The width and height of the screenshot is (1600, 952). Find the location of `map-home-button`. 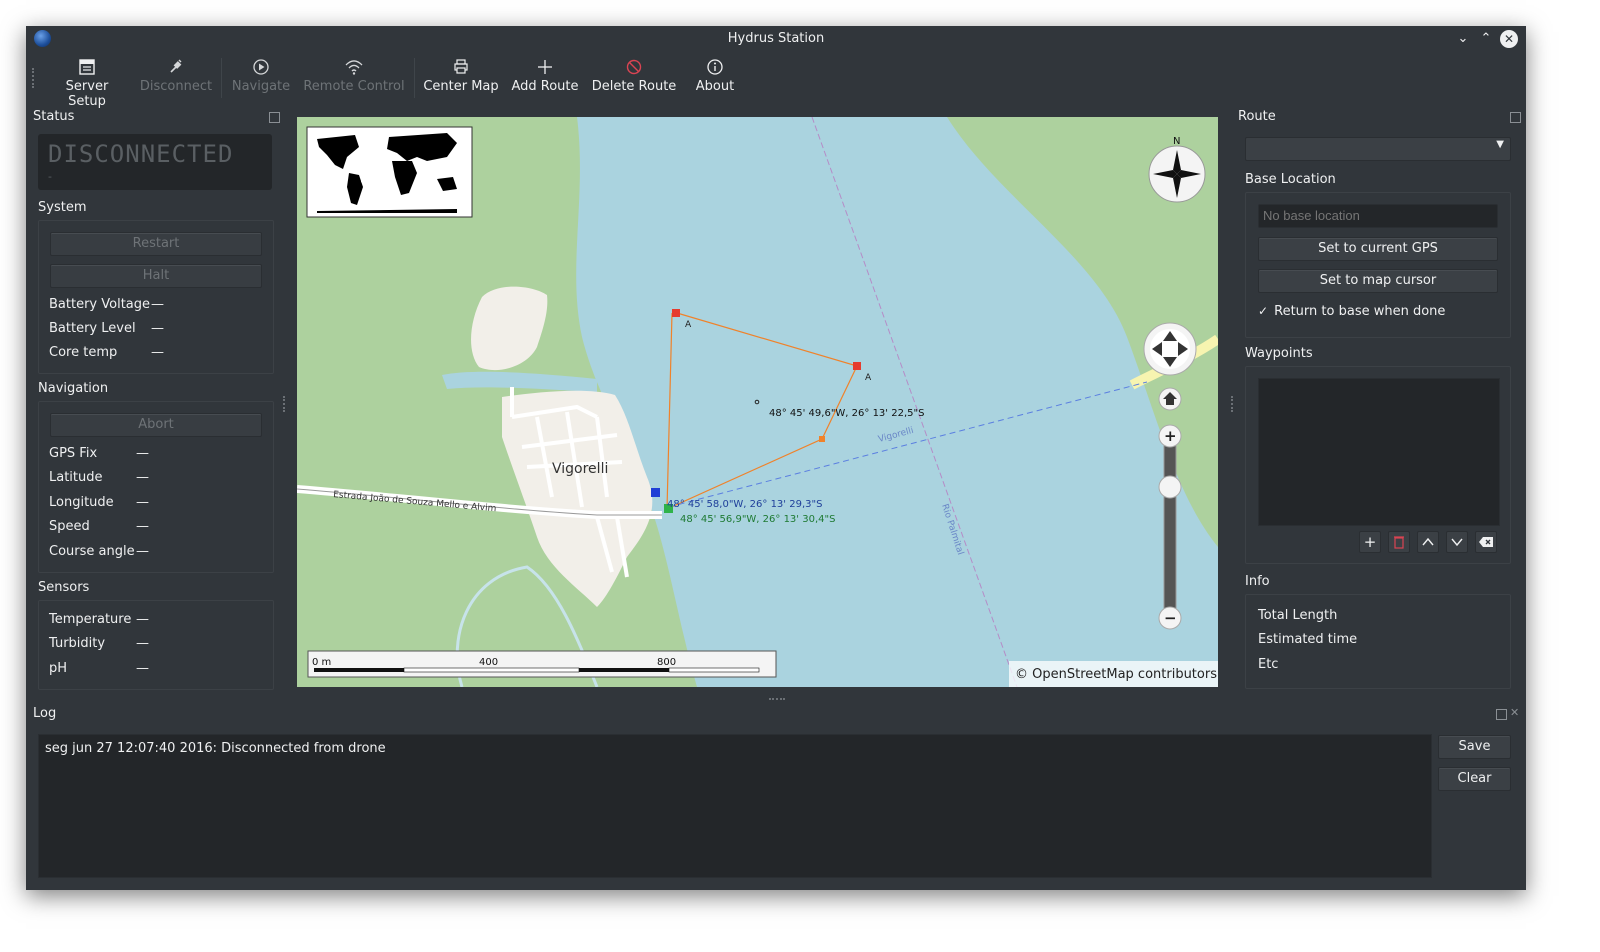

map-home-button is located at coordinates (1170, 399).